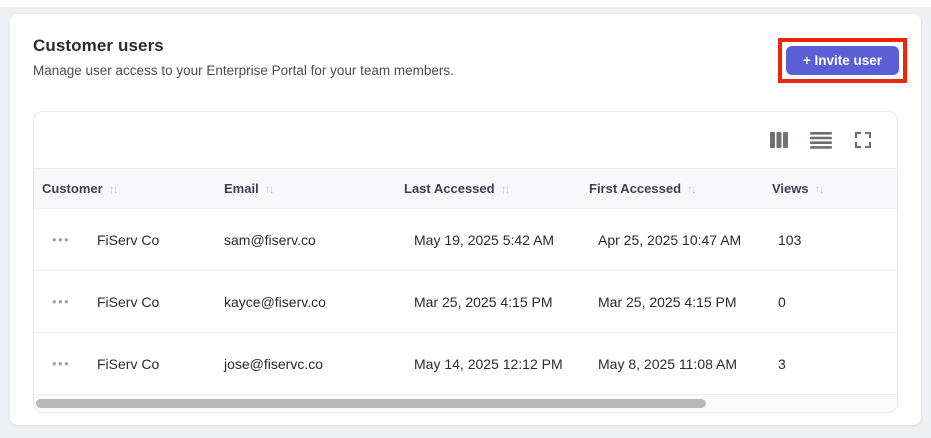 The image size is (931, 438). I want to click on page-title: Customer users, so click(98, 45).